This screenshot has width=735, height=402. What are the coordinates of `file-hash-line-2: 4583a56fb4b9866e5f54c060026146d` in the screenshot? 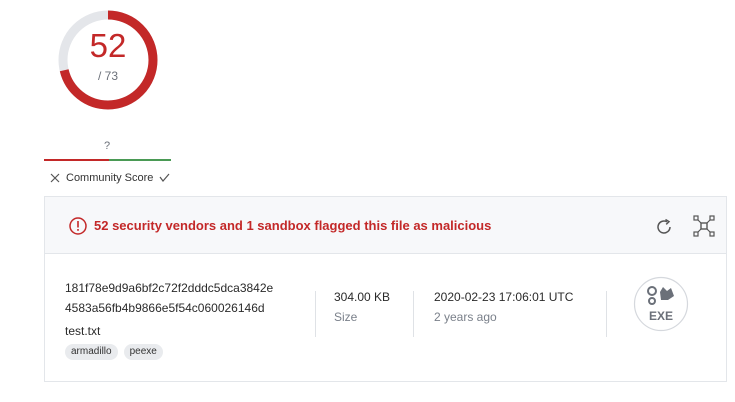 It's located at (165, 308).